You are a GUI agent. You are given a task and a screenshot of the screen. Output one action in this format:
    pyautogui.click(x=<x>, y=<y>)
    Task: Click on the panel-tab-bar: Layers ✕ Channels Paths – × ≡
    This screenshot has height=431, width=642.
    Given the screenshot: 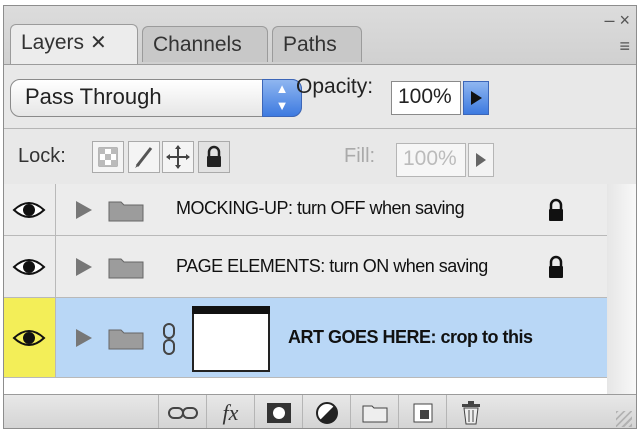 What is the action you would take?
    pyautogui.click(x=320, y=38)
    